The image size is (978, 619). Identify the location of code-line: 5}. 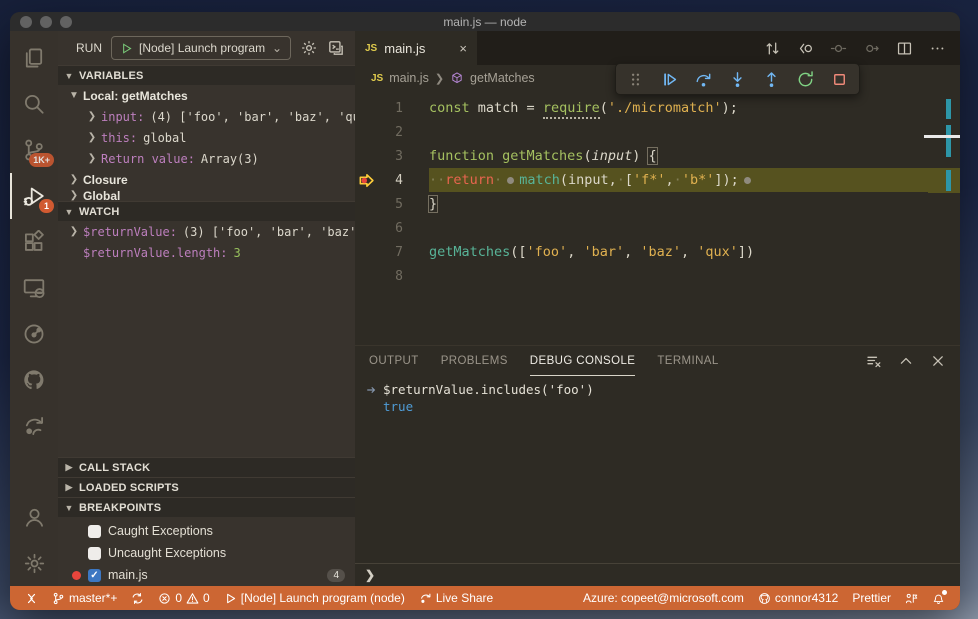
(657, 204).